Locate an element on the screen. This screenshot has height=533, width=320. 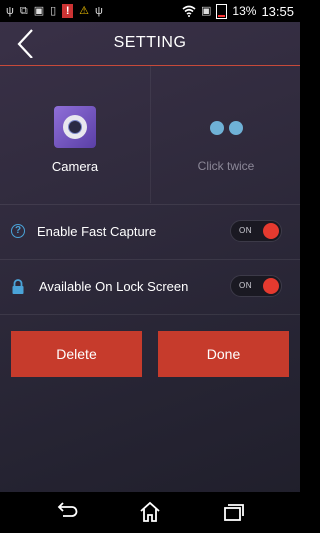
no-sim-icon: ▣ is located at coordinates (206, 11).